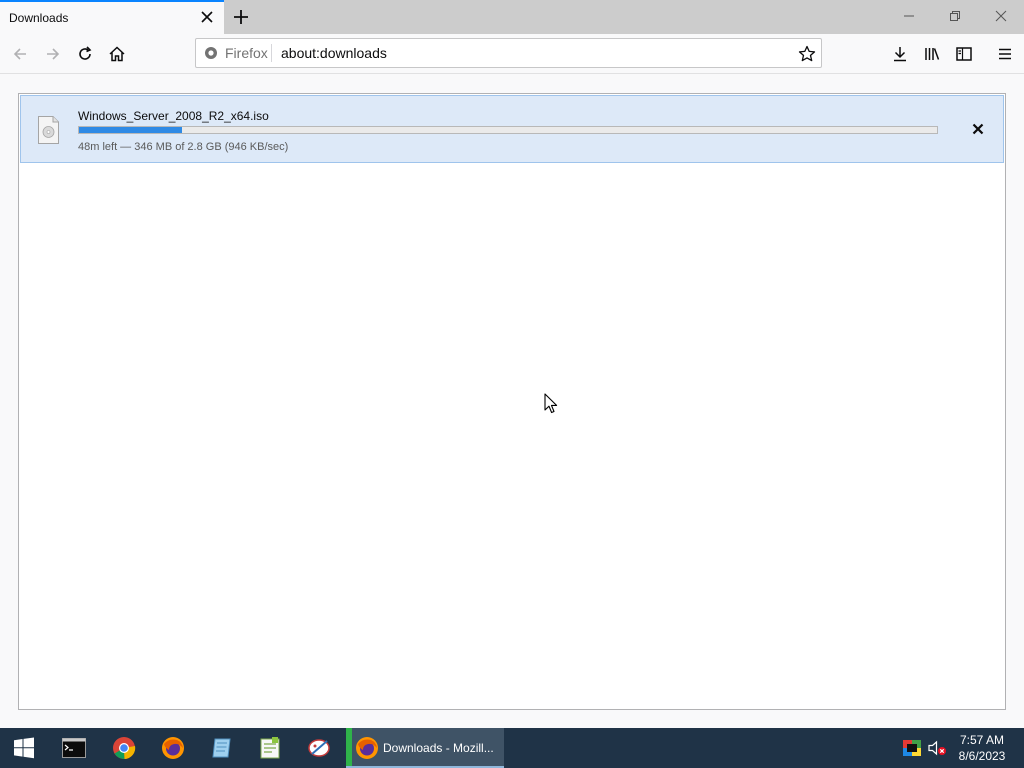 The image size is (1024, 768). I want to click on back-arrow-icon, so click(19, 54).